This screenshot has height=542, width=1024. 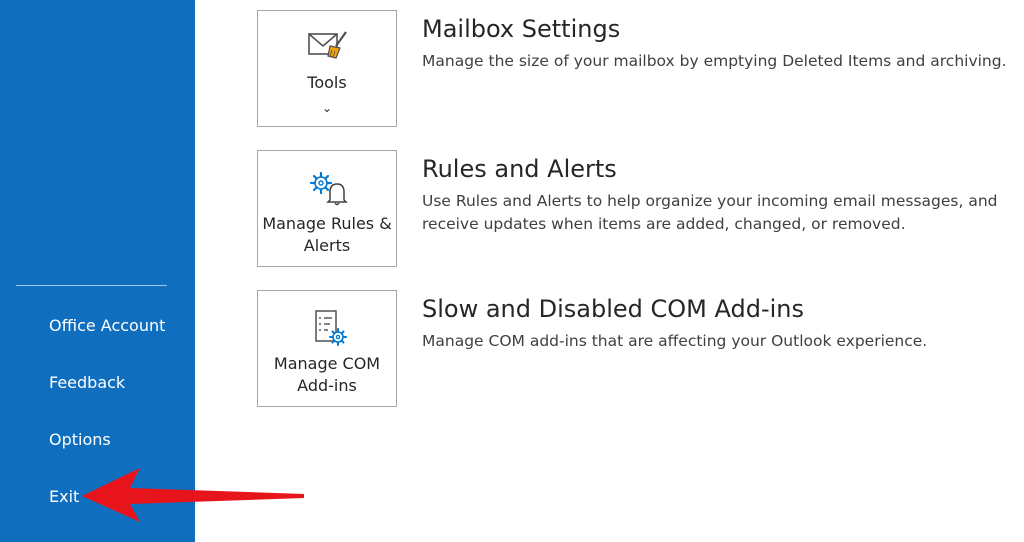 I want to click on sidebar-divider, so click(x=91, y=285).